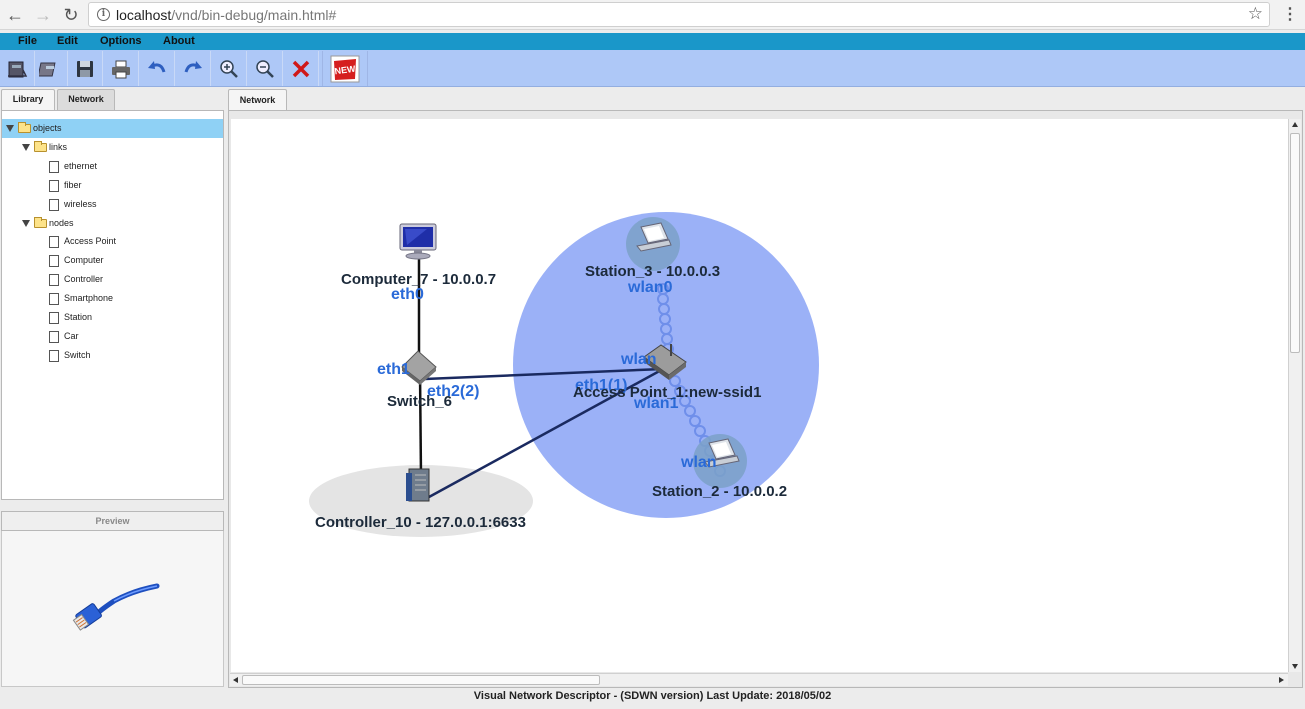  I want to click on tree-item-computer: Computer, so click(112, 260).